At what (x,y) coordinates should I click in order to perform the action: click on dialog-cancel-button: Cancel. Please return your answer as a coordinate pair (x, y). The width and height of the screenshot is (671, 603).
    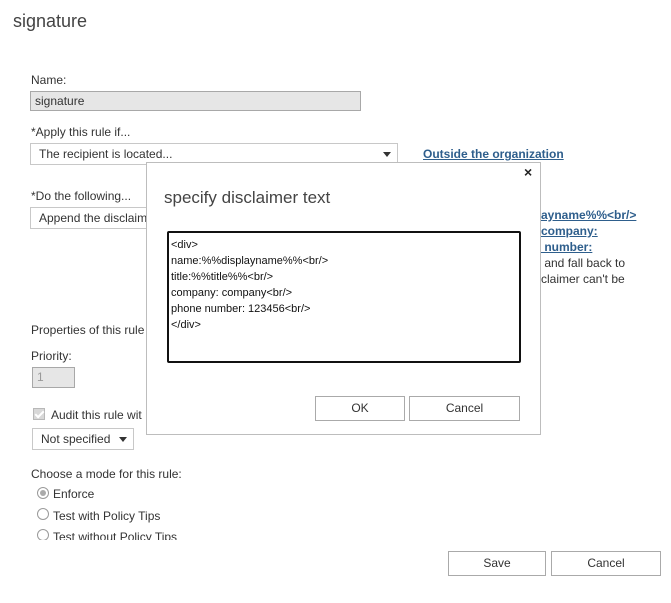
    Looking at the image, I should click on (464, 408).